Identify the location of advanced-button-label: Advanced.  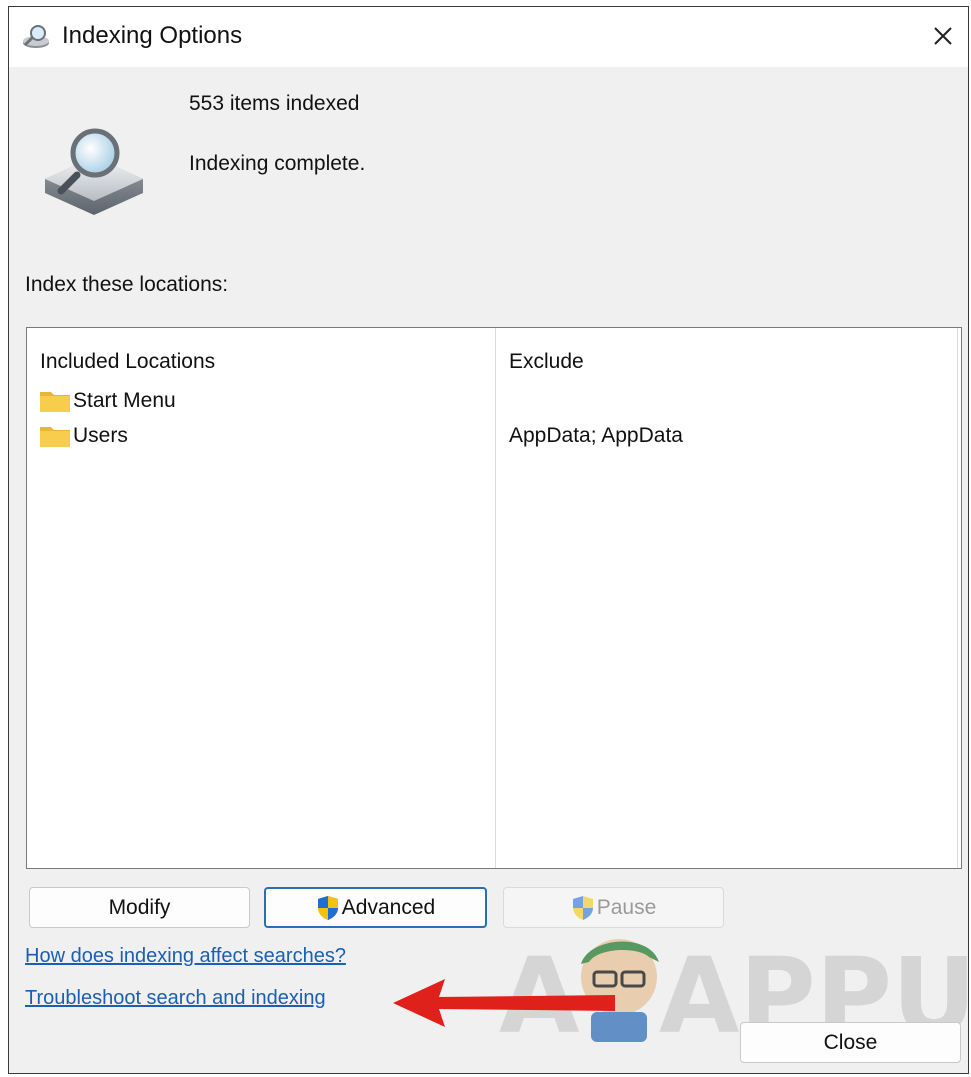
(388, 907).